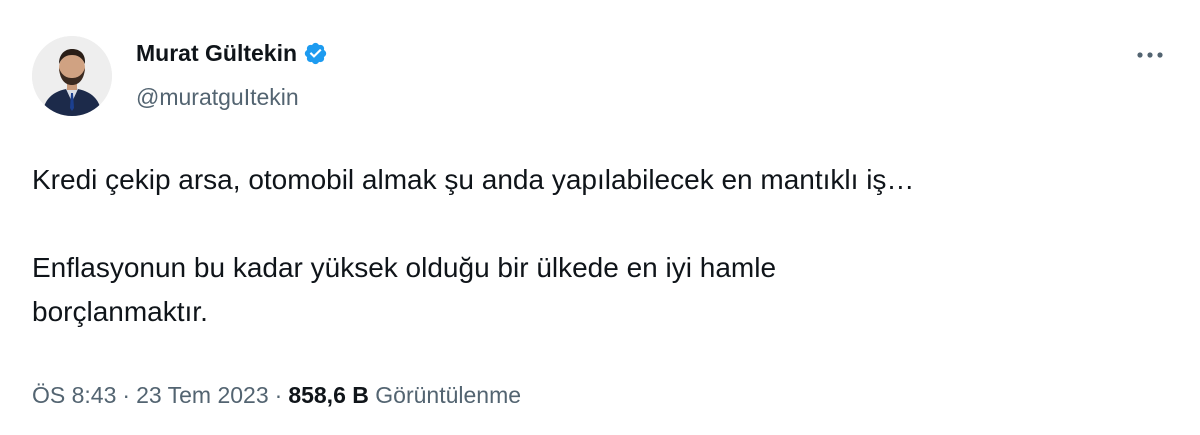 This screenshot has height=435, width=1200. What do you see at coordinates (448, 395) in the screenshot?
I see `views-label: Görüntülenme` at bounding box center [448, 395].